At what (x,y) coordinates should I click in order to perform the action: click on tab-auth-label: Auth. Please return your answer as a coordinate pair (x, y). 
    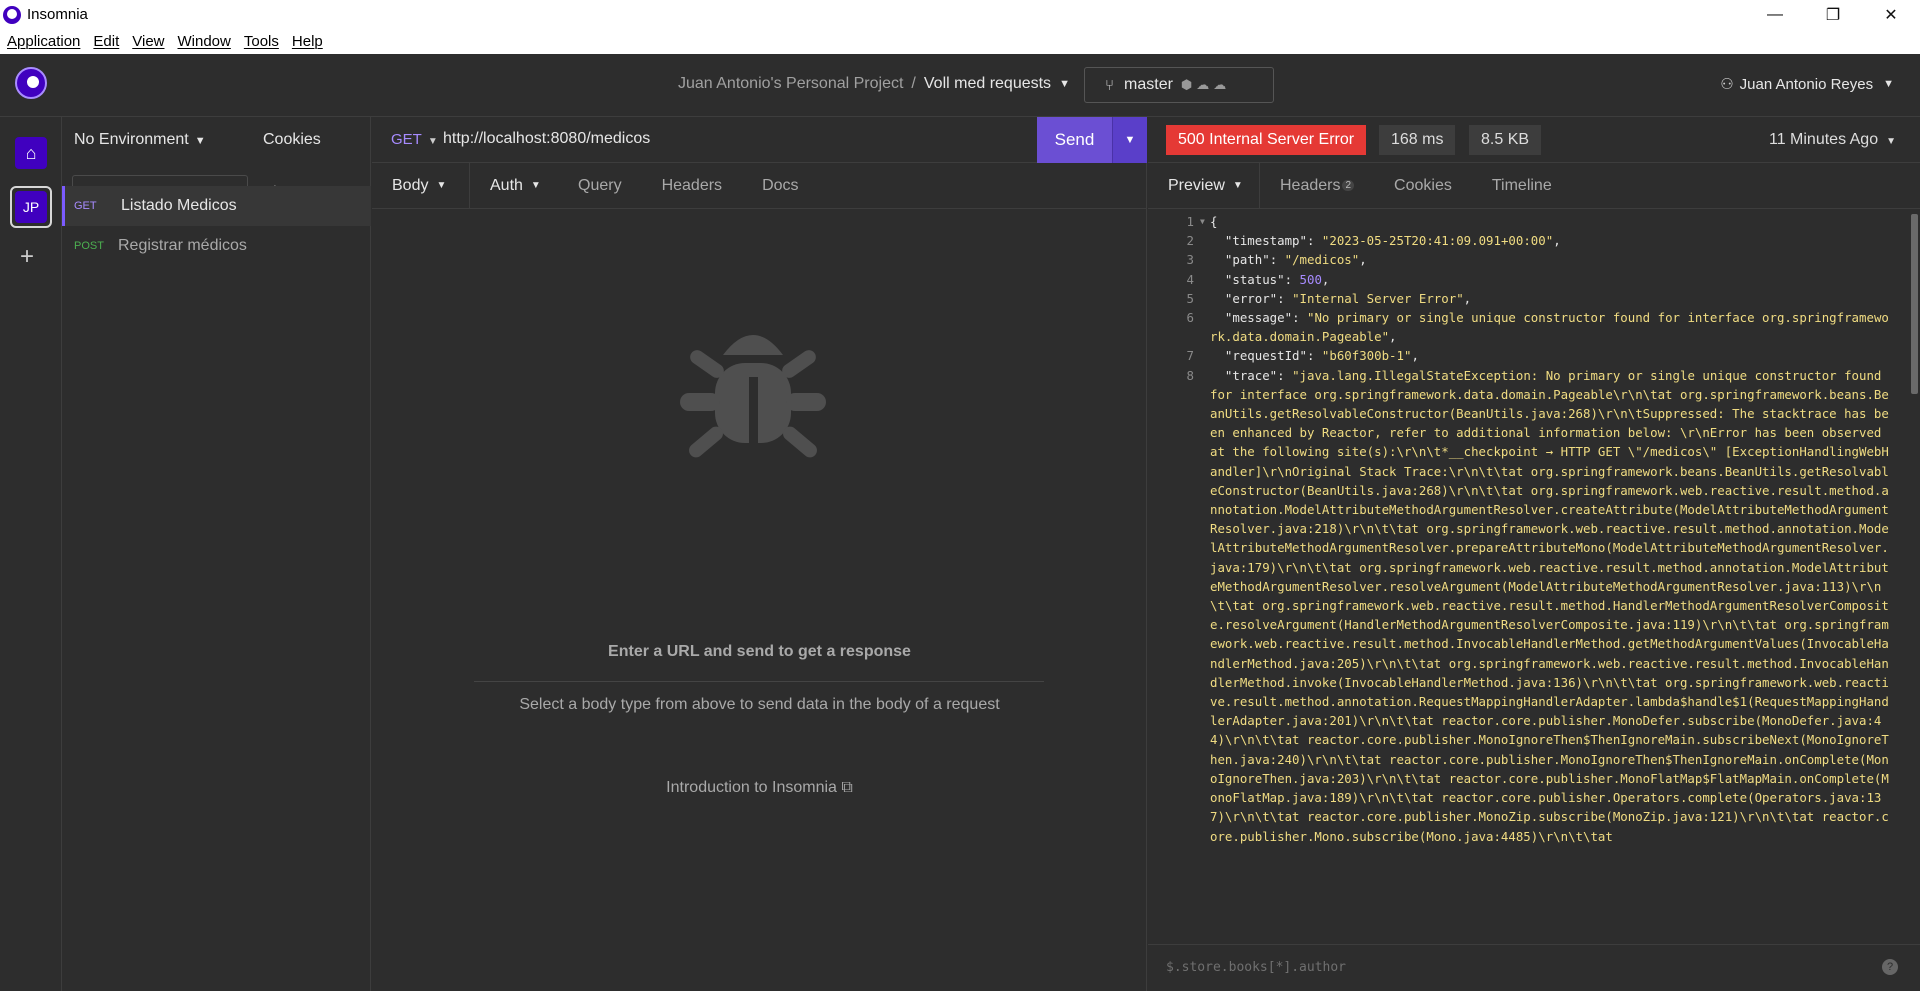
    Looking at the image, I should click on (506, 185).